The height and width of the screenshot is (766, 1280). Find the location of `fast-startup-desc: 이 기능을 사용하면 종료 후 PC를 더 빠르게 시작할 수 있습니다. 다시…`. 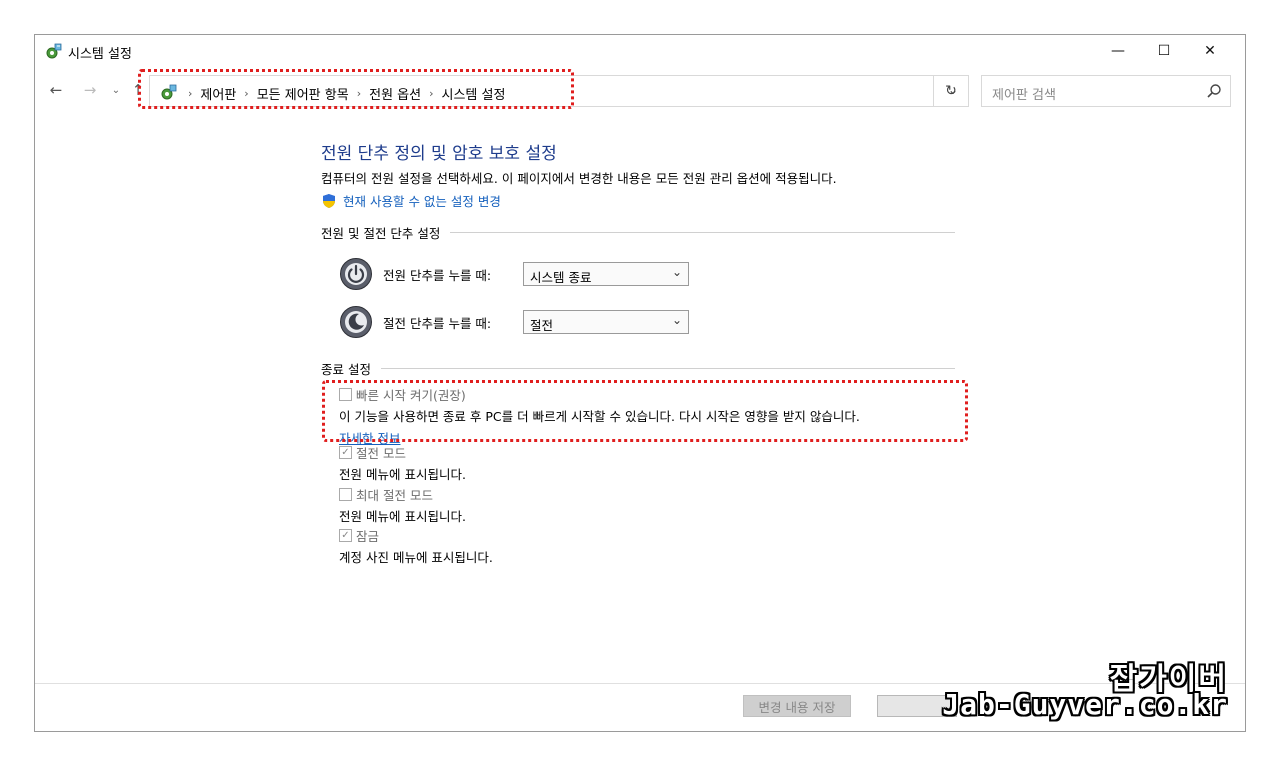

fast-startup-desc: 이 기능을 사용하면 종료 후 PC를 더 빠르게 시작할 수 있습니다. 다시… is located at coordinates (599, 416).